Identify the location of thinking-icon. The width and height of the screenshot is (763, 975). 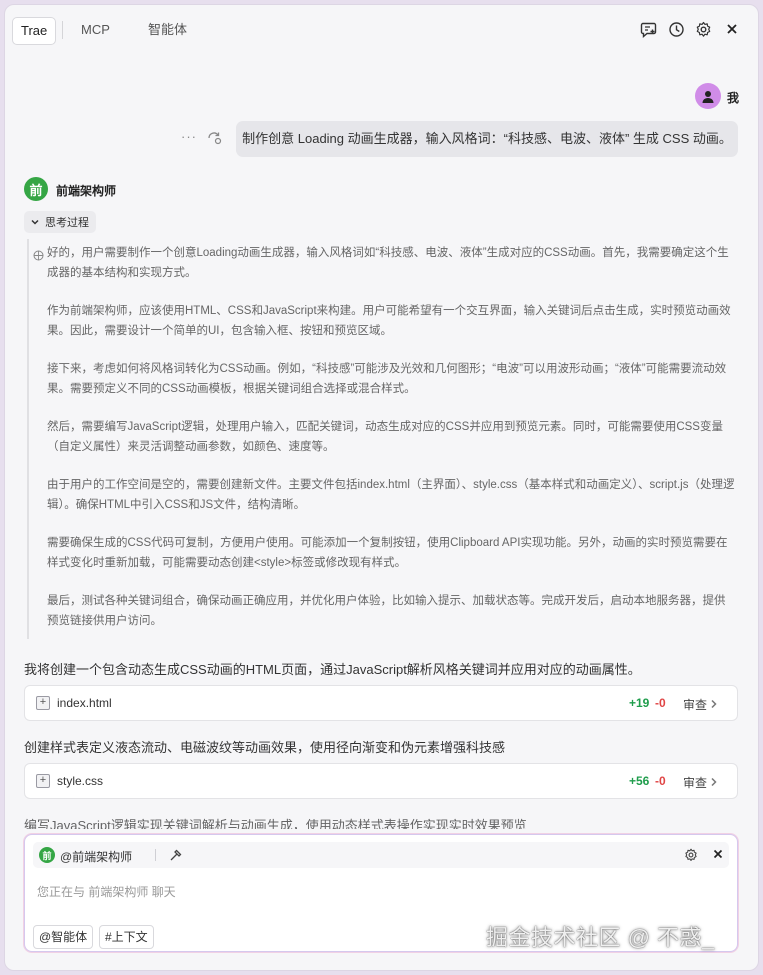
(38, 257).